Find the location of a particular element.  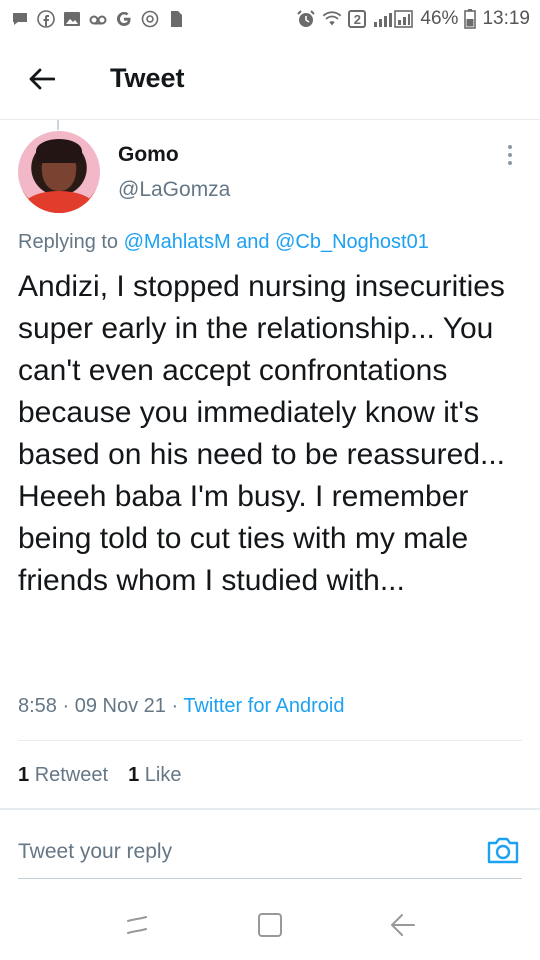

sim2-badge-label: 2 is located at coordinates (357, 19).